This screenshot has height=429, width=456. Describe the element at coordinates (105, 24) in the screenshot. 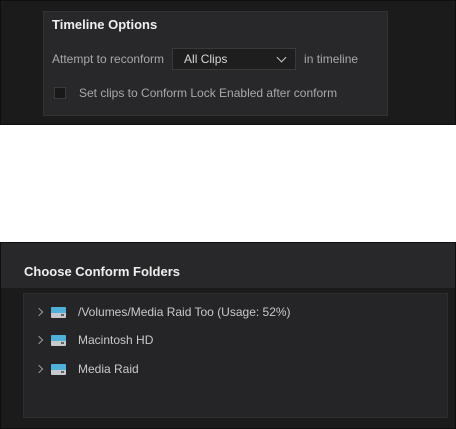

I see `timeline-options-title: Timeline Options` at that location.